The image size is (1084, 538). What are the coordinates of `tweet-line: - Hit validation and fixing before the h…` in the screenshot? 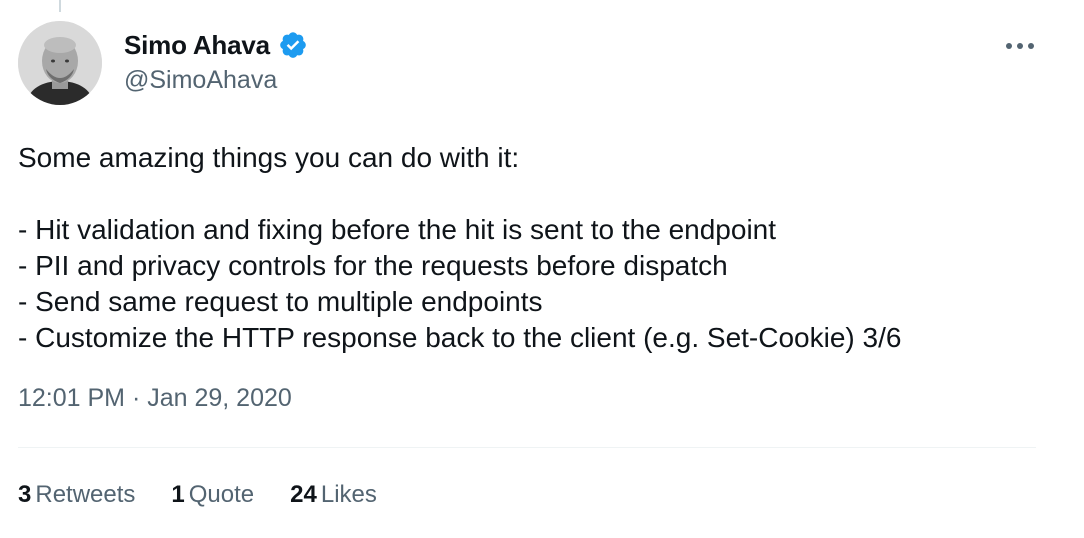 It's located at (397, 229).